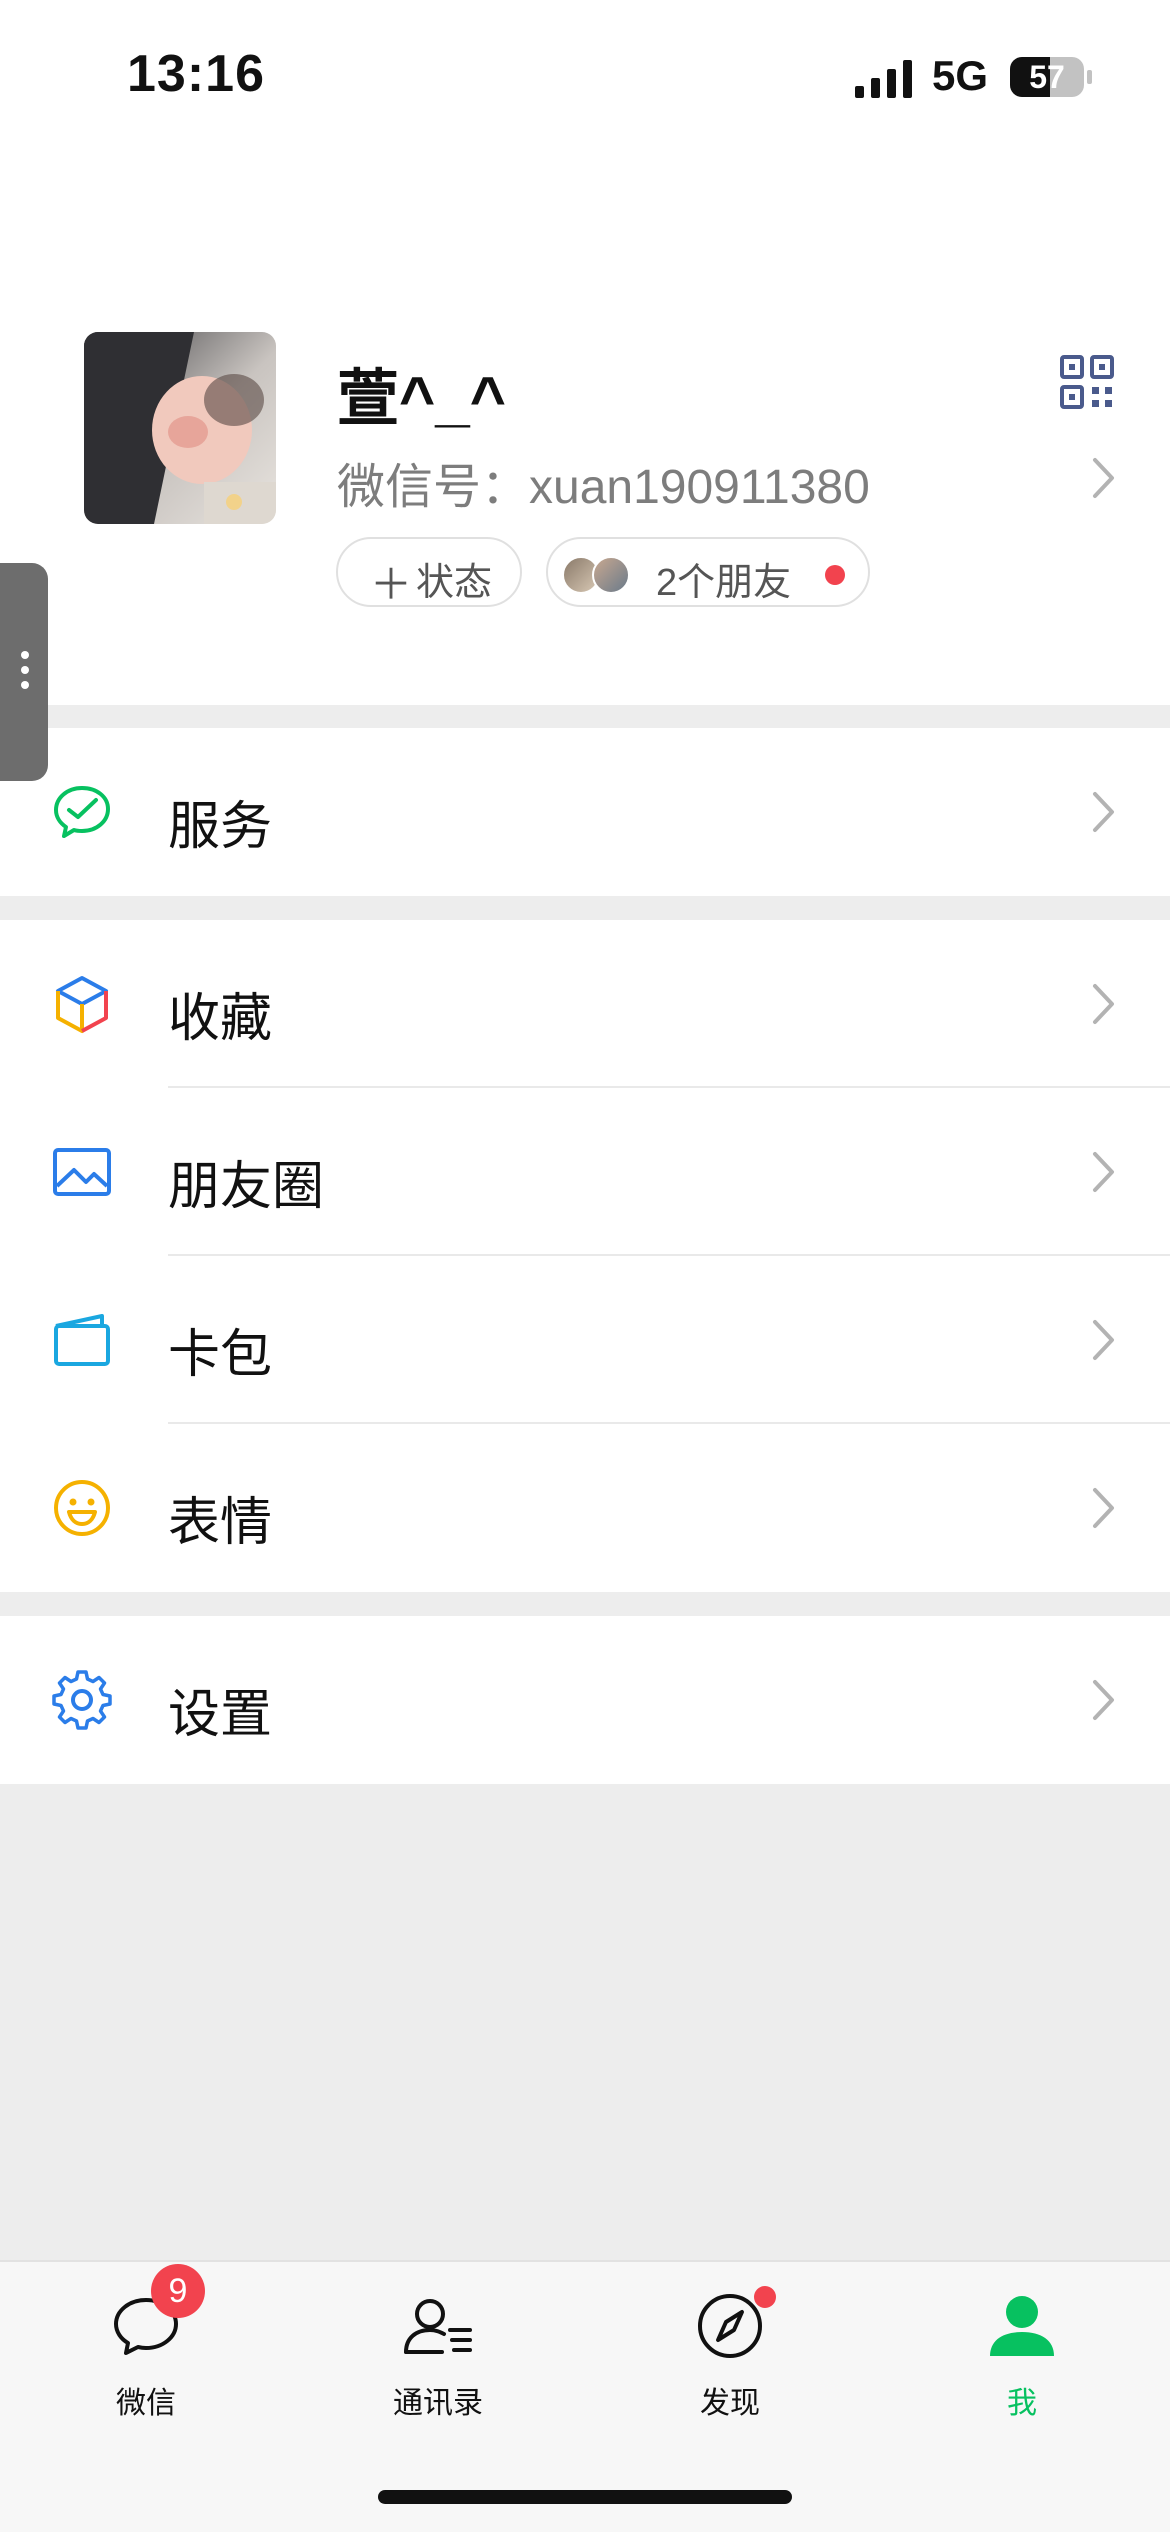 The image size is (1170, 2532). I want to click on favorites-label: 收藏, so click(220, 1019).